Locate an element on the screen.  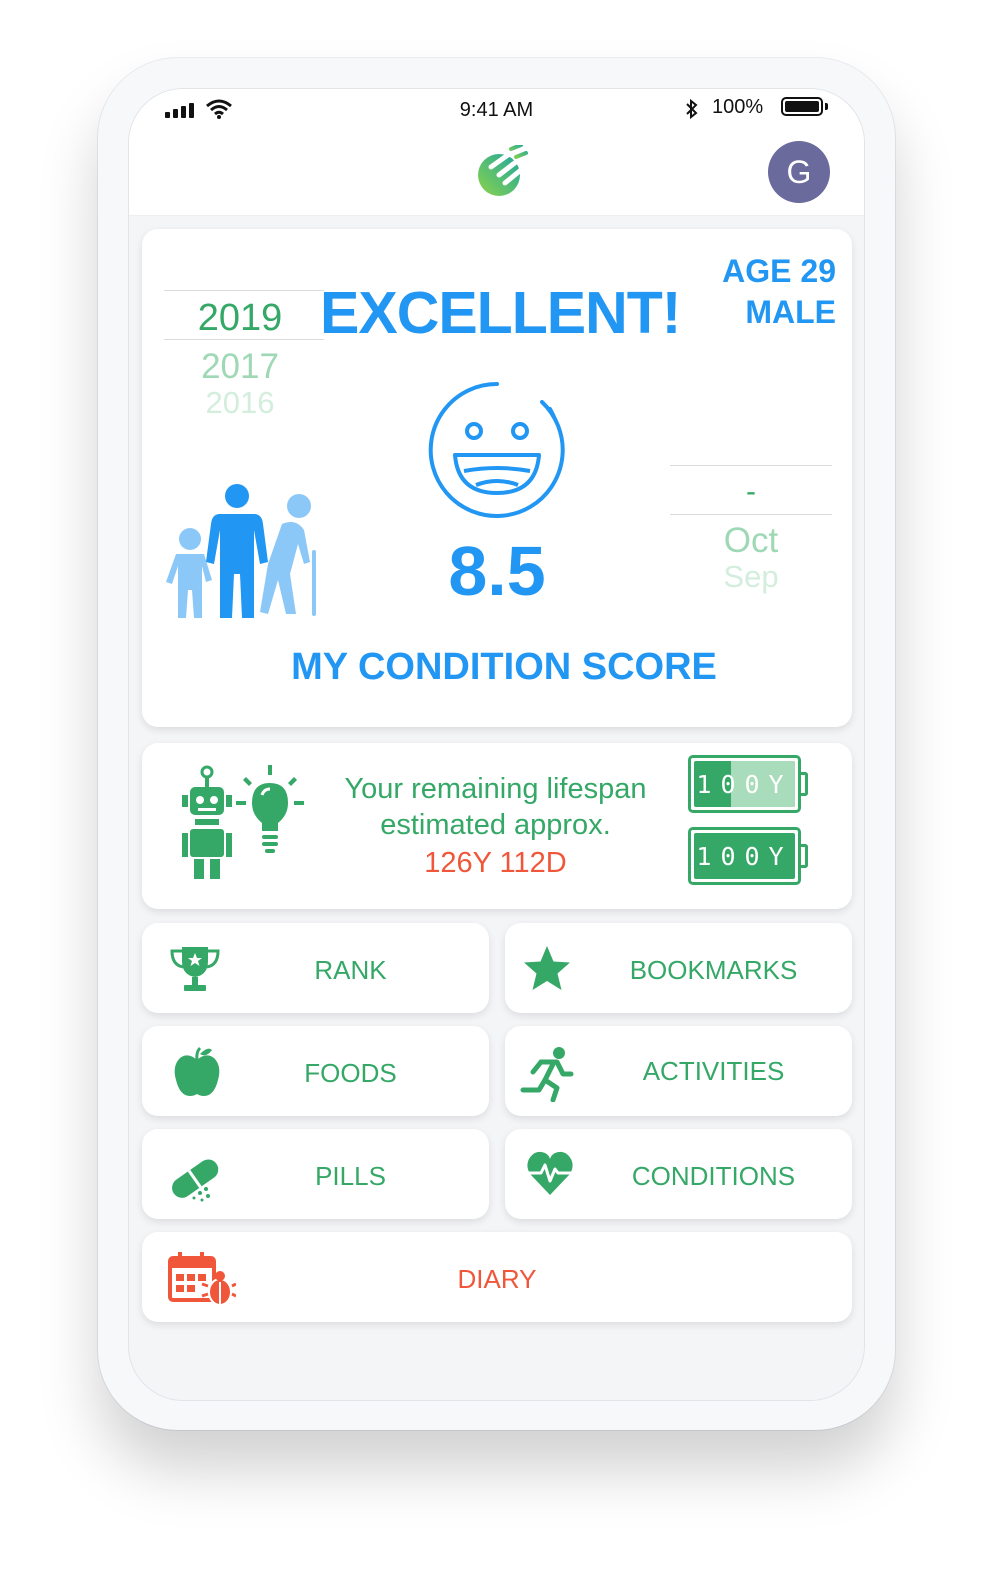
rank-button: RANK is located at coordinates (315, 968).